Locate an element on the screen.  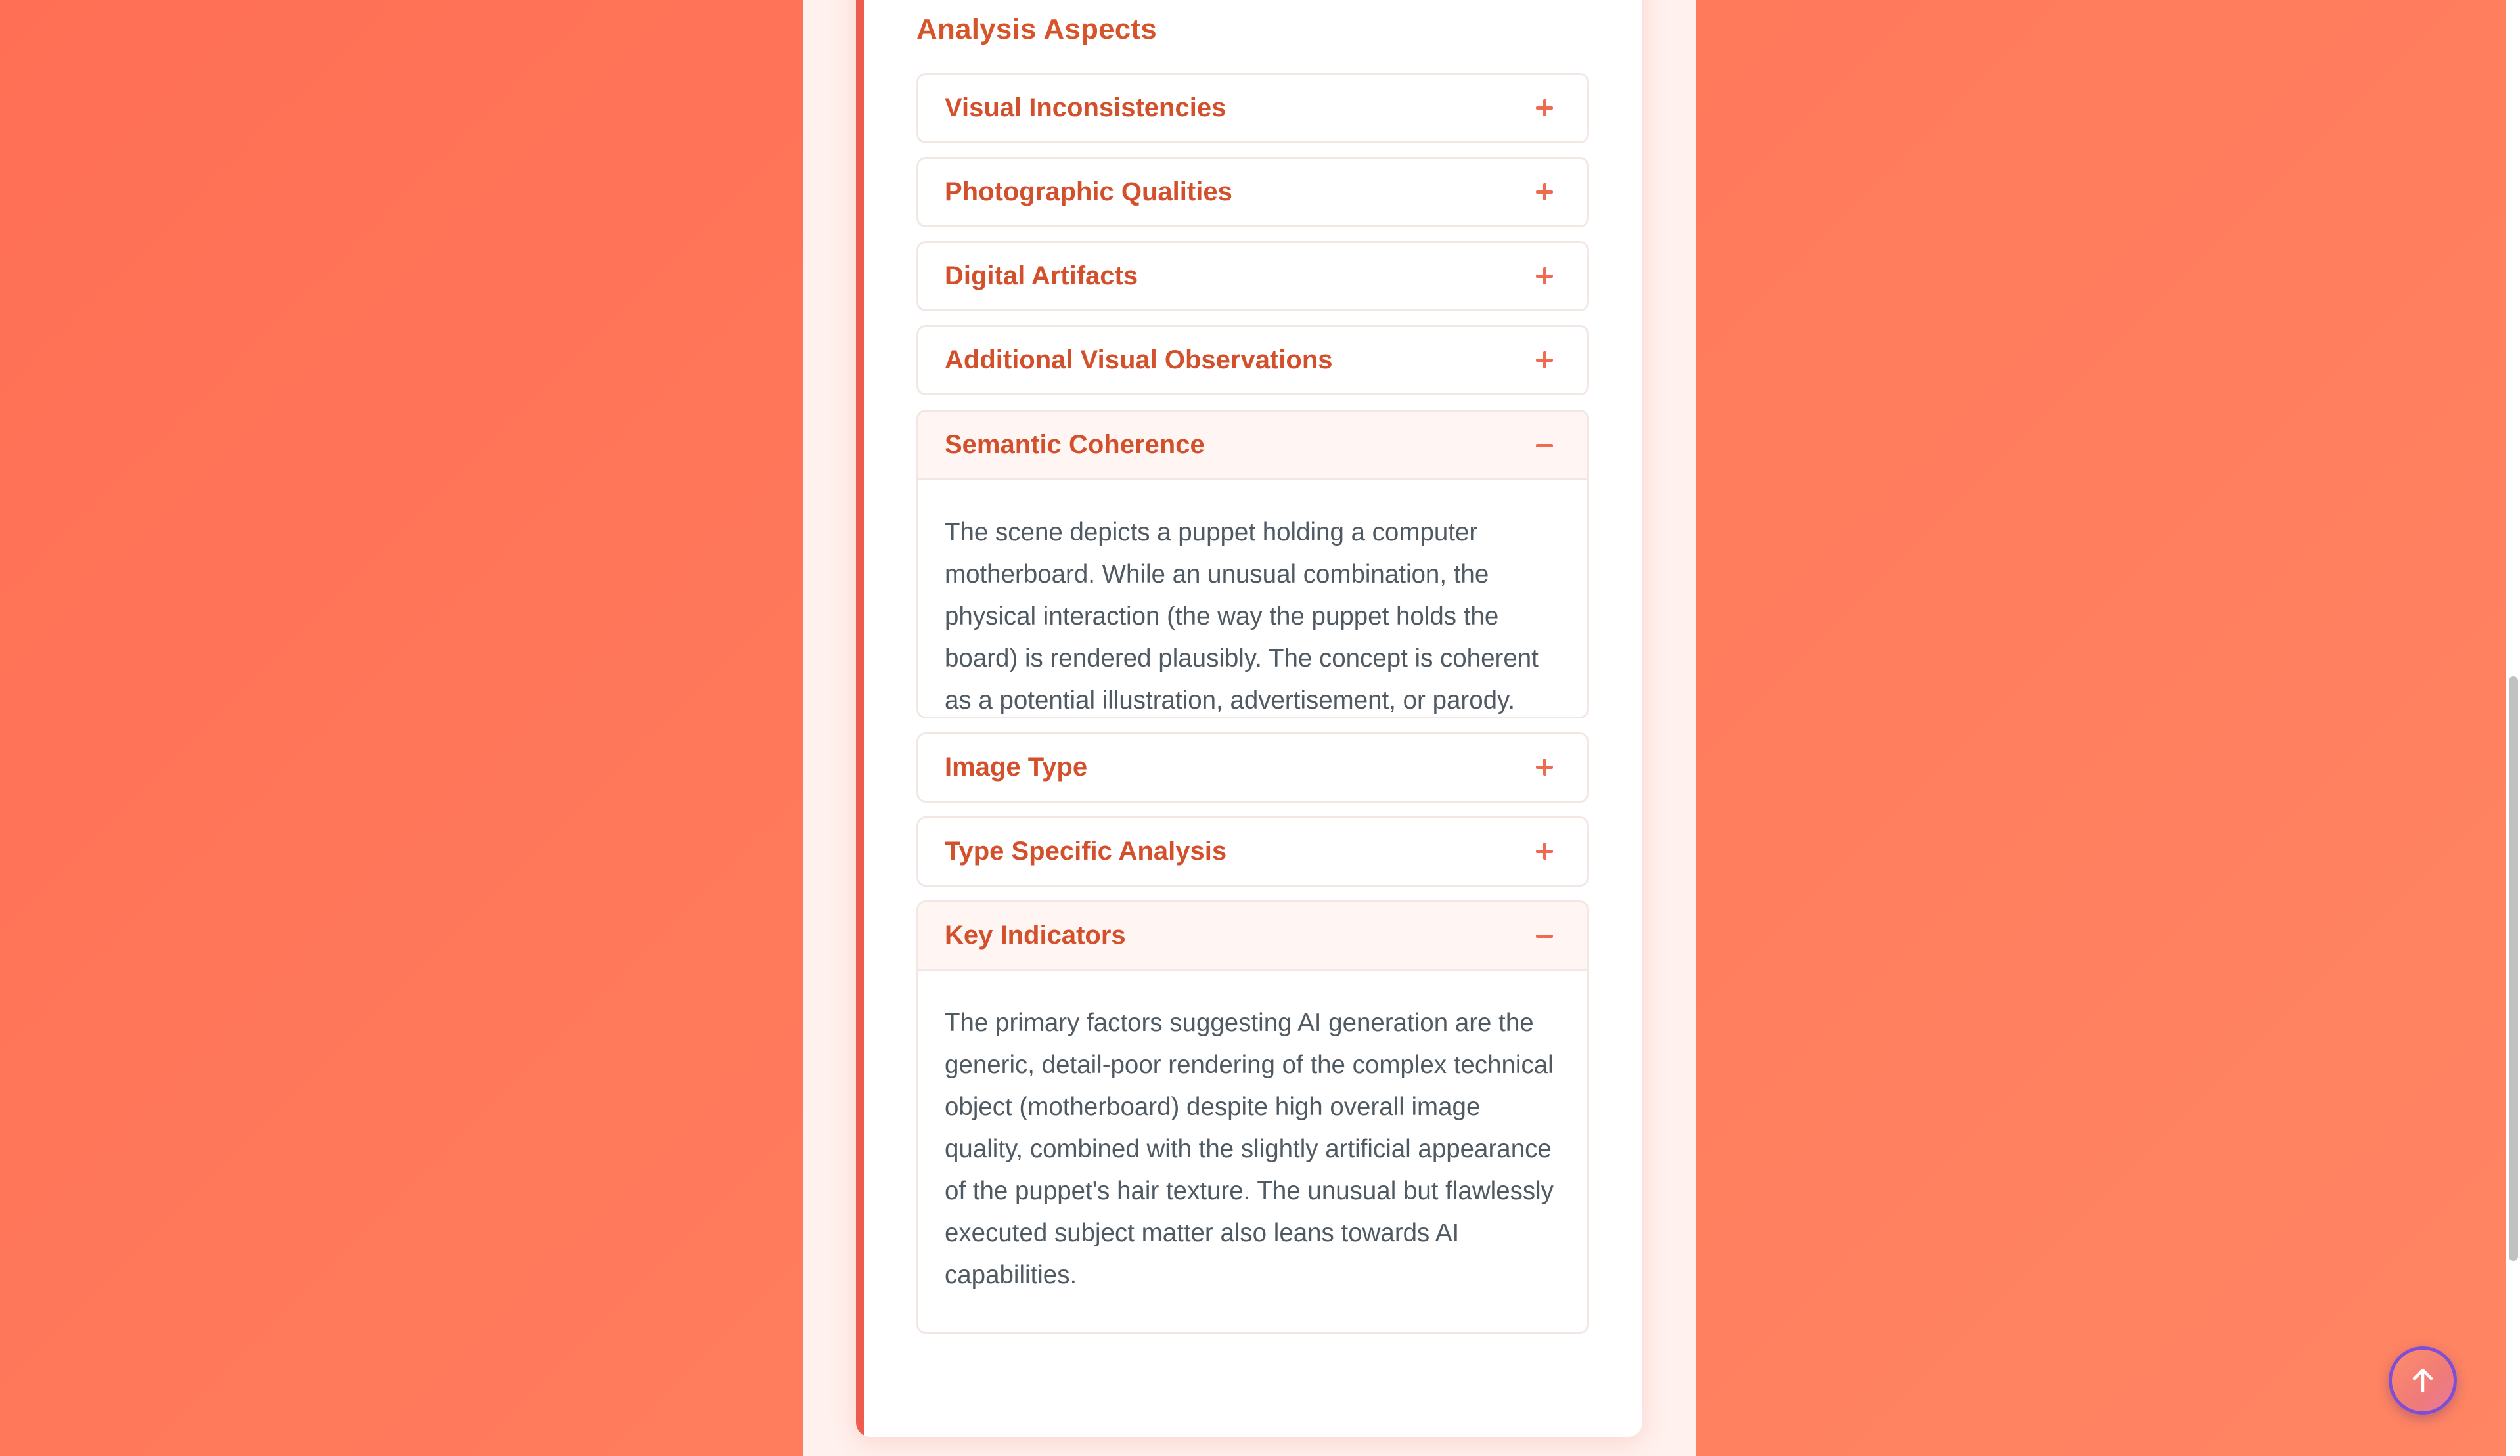
arrow-up-icon is located at coordinates (2422, 1380).